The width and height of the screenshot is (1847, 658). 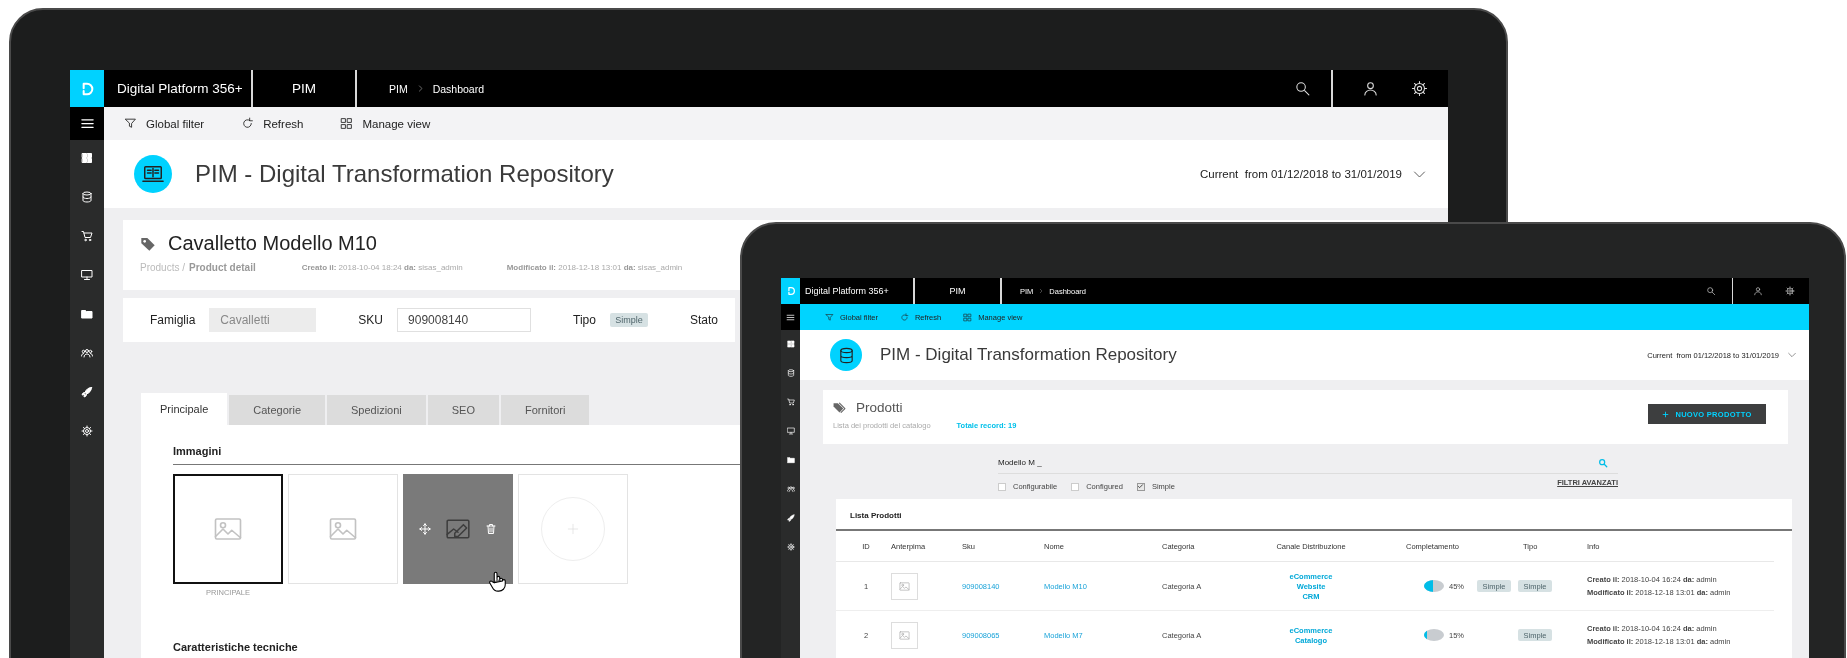 I want to click on search-field: Modello M _, so click(x=1308, y=463).